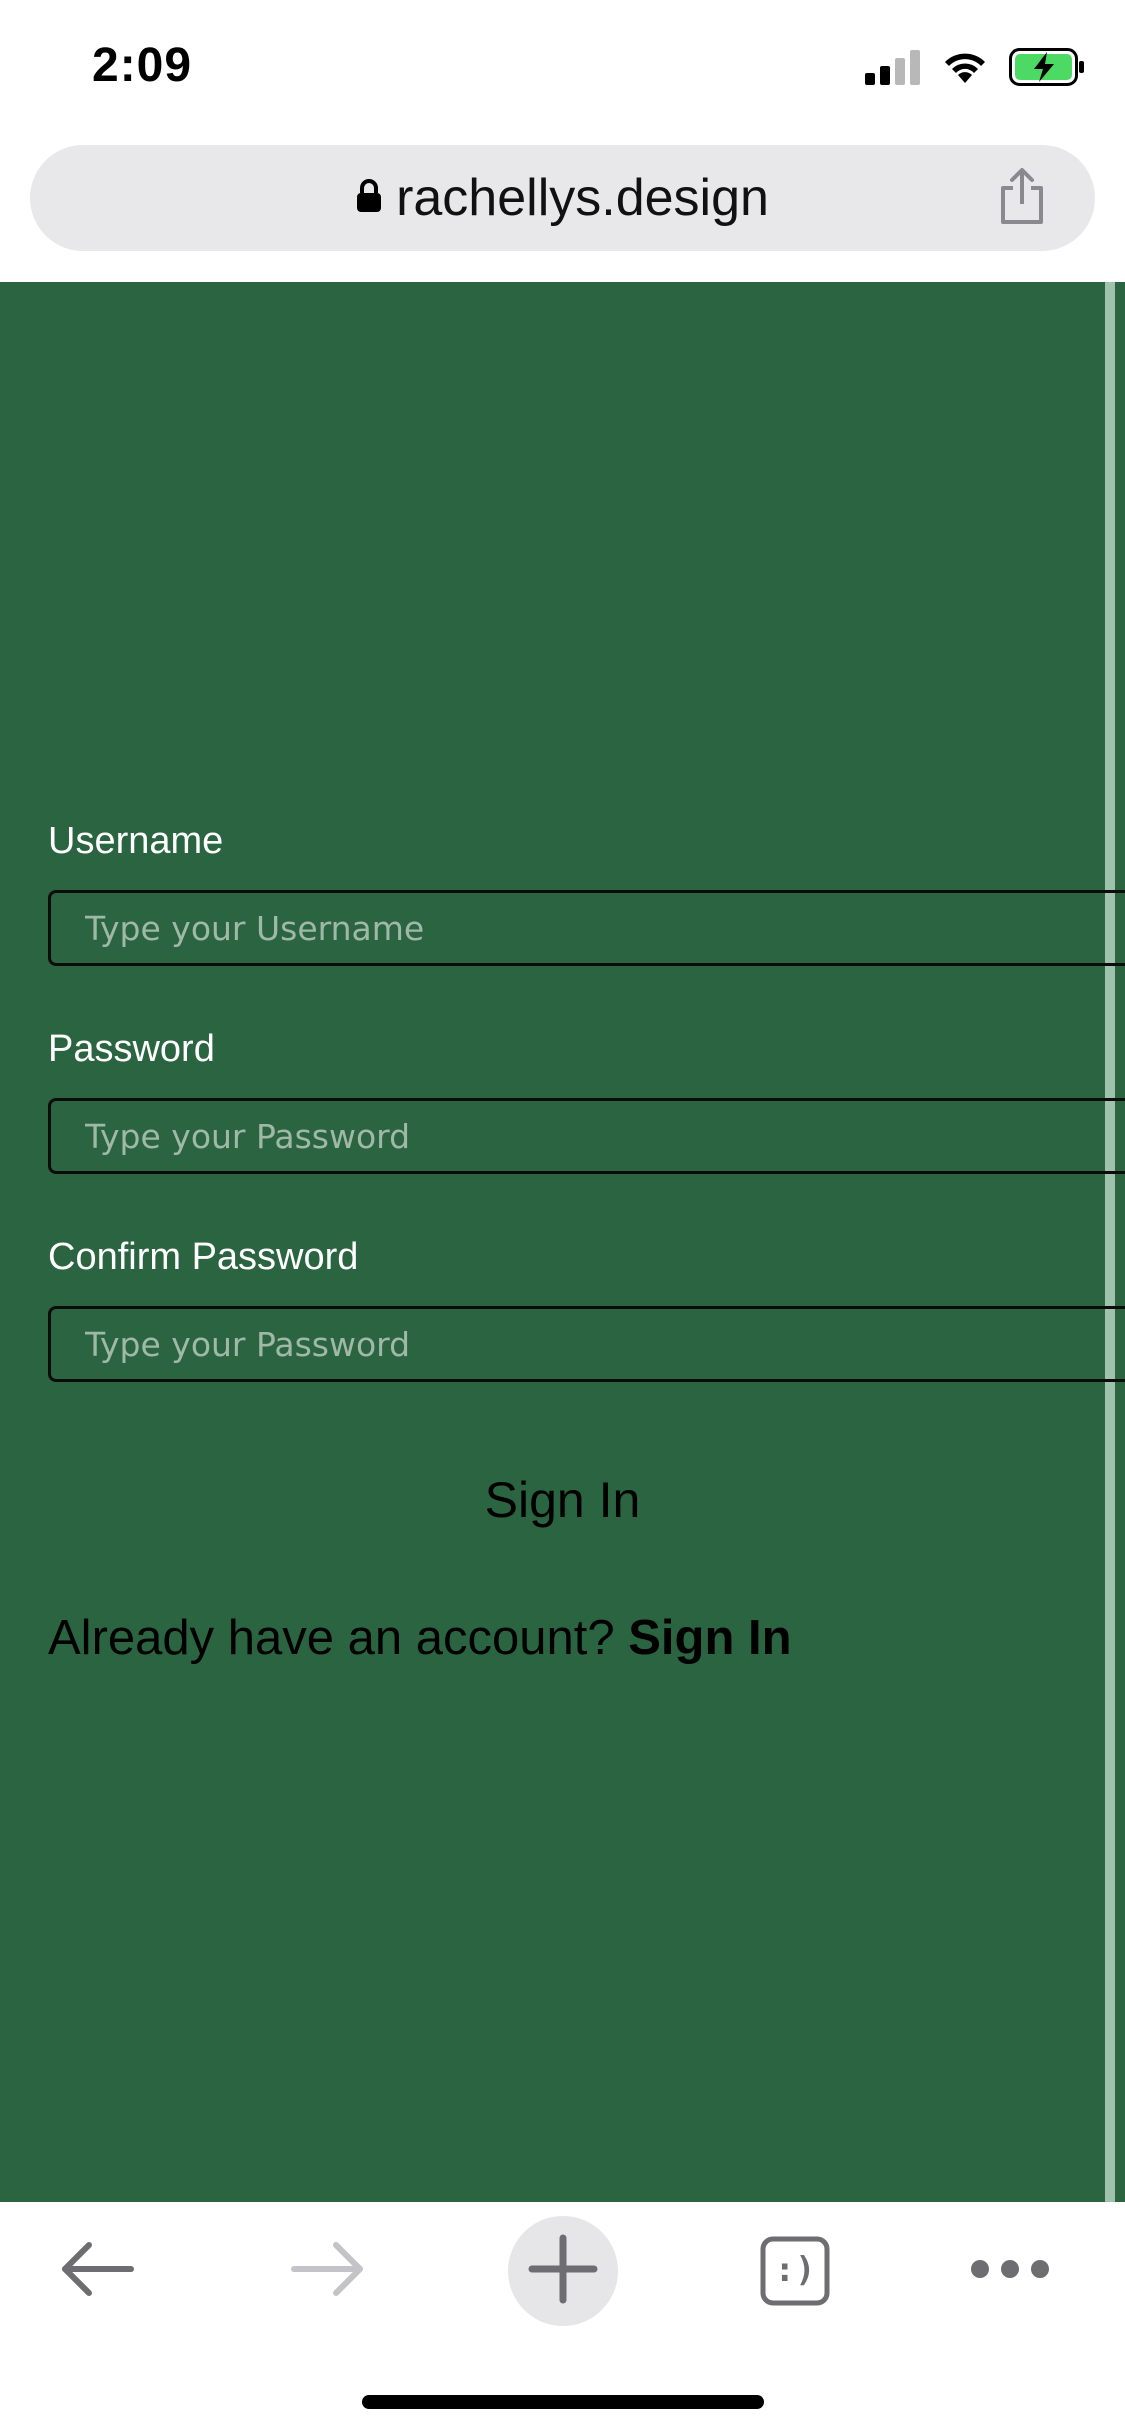 Image resolution: width=1125 pixels, height=2436 pixels. I want to click on sign-in-link: Sign In, so click(709, 1638).